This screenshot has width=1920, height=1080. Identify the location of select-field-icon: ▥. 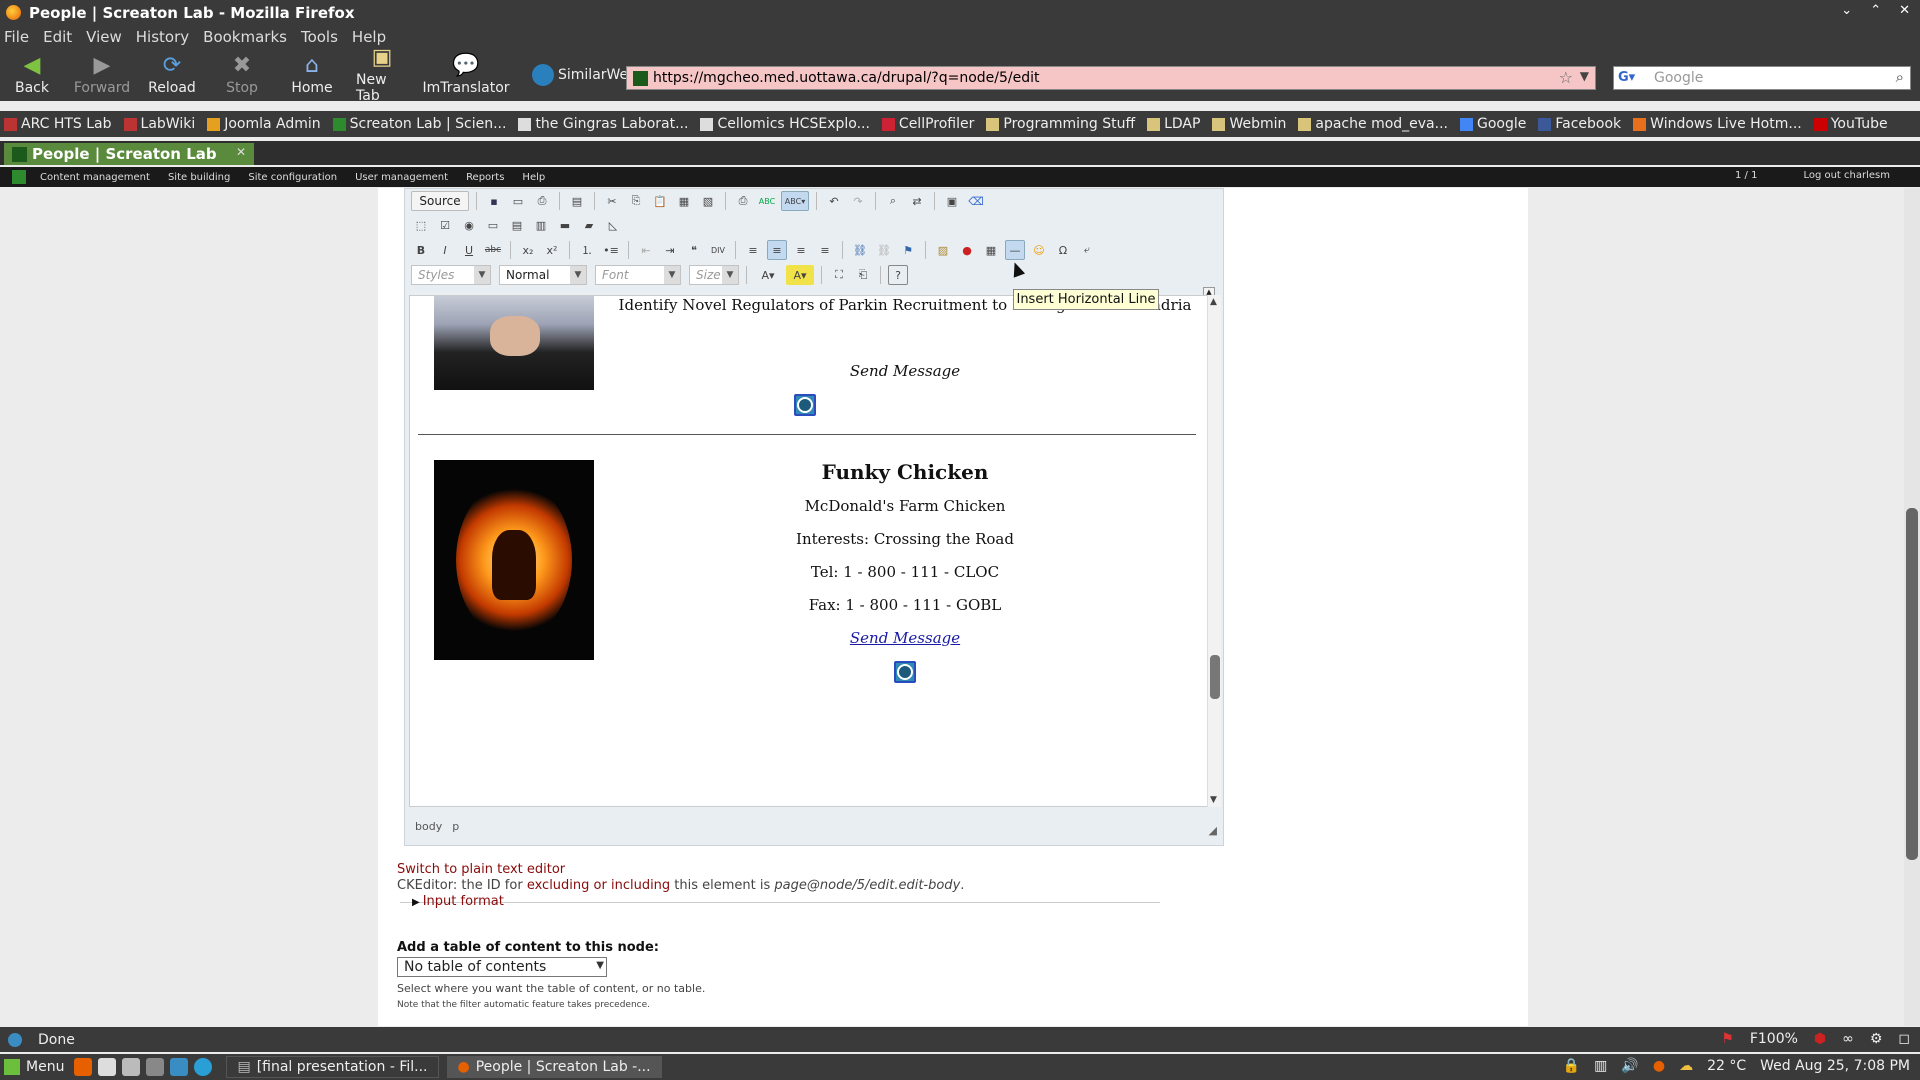
(541, 225).